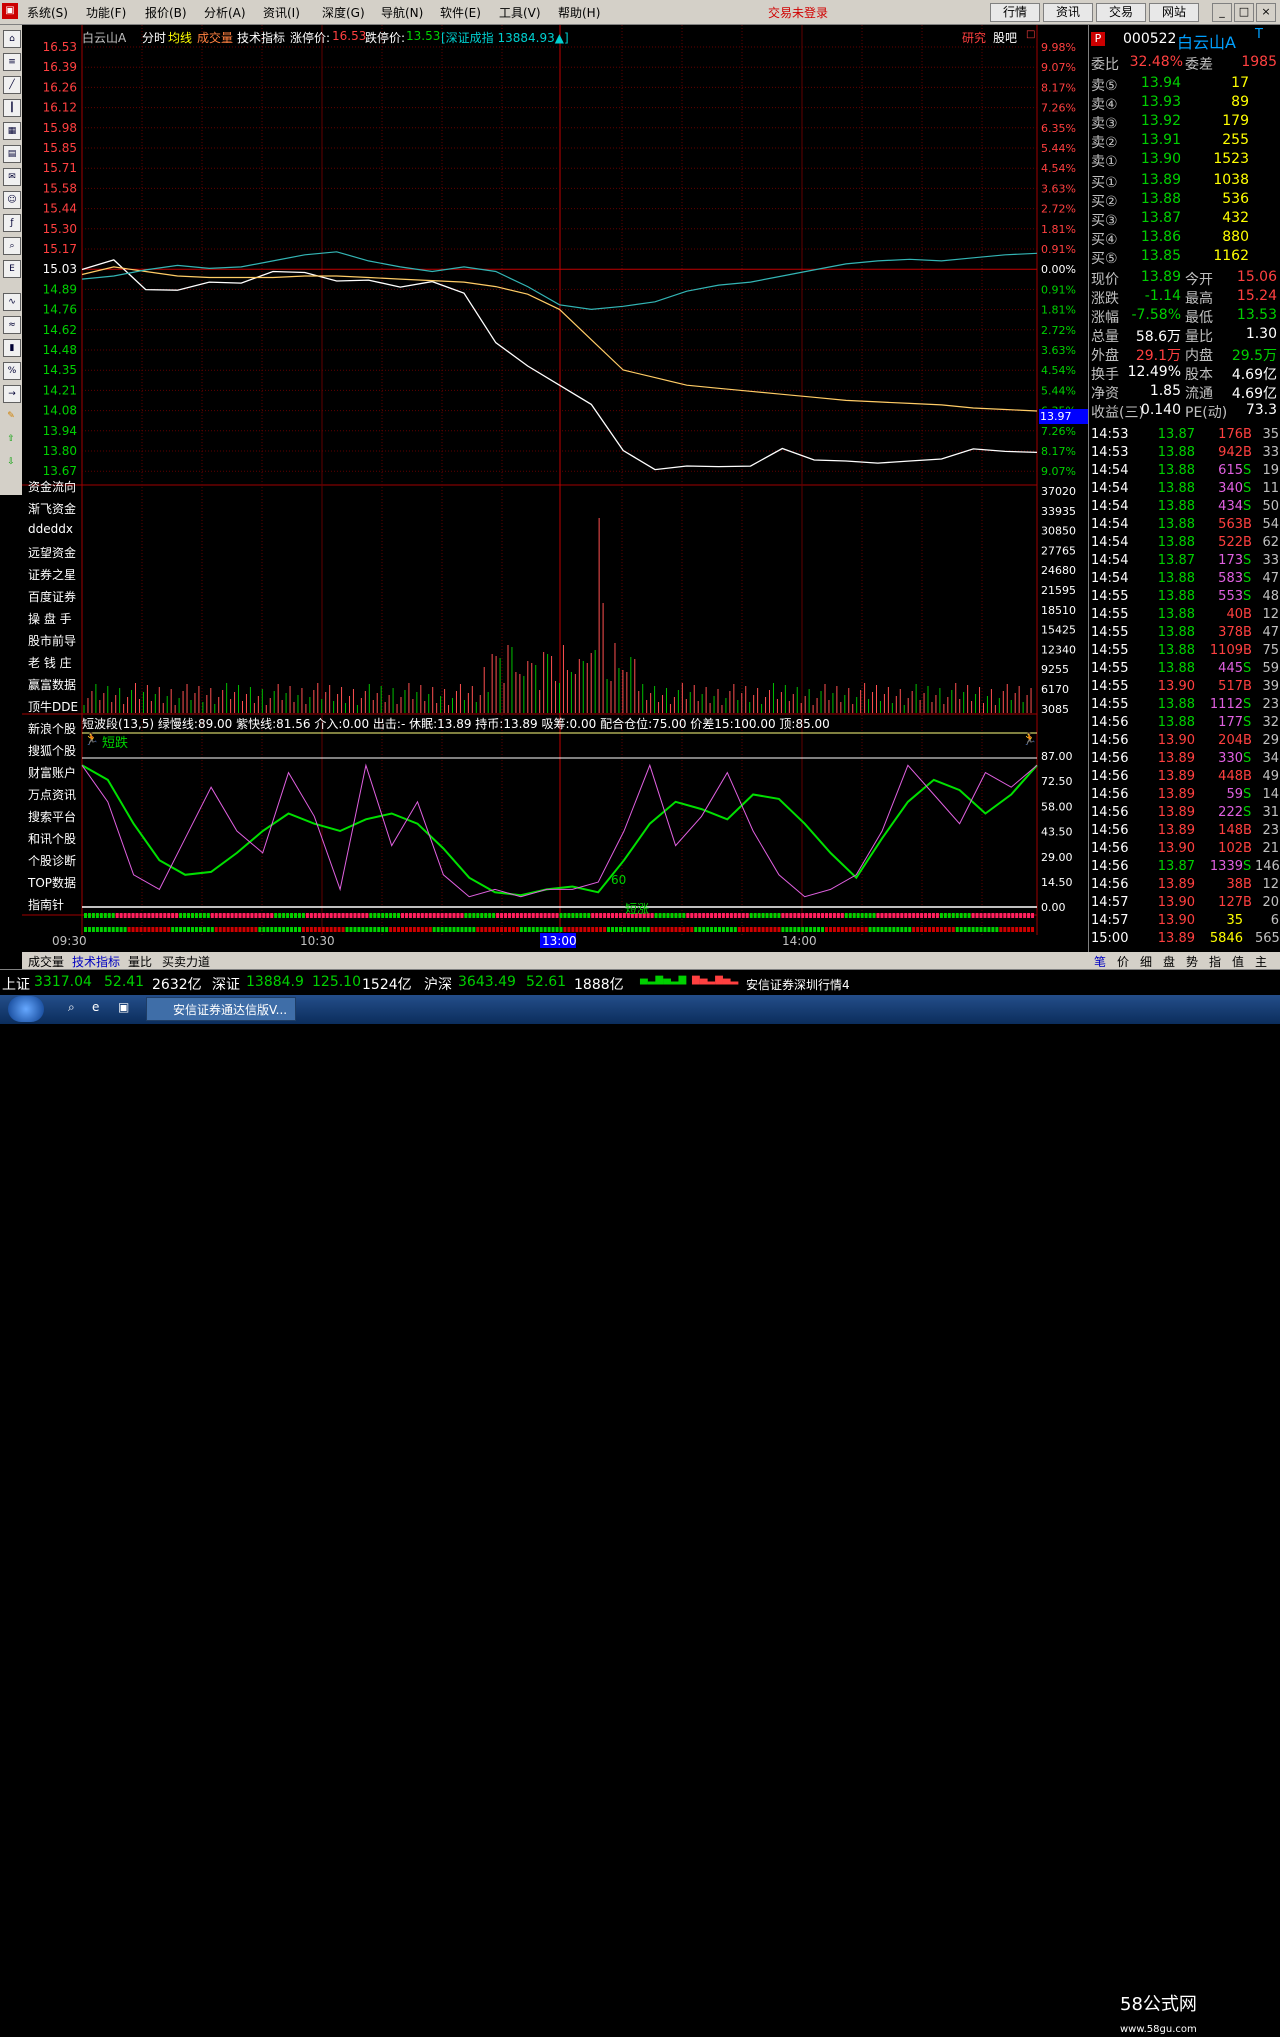 The height and width of the screenshot is (2037, 1280). I want to click on tick-cell: 14:56, so click(1110, 830).